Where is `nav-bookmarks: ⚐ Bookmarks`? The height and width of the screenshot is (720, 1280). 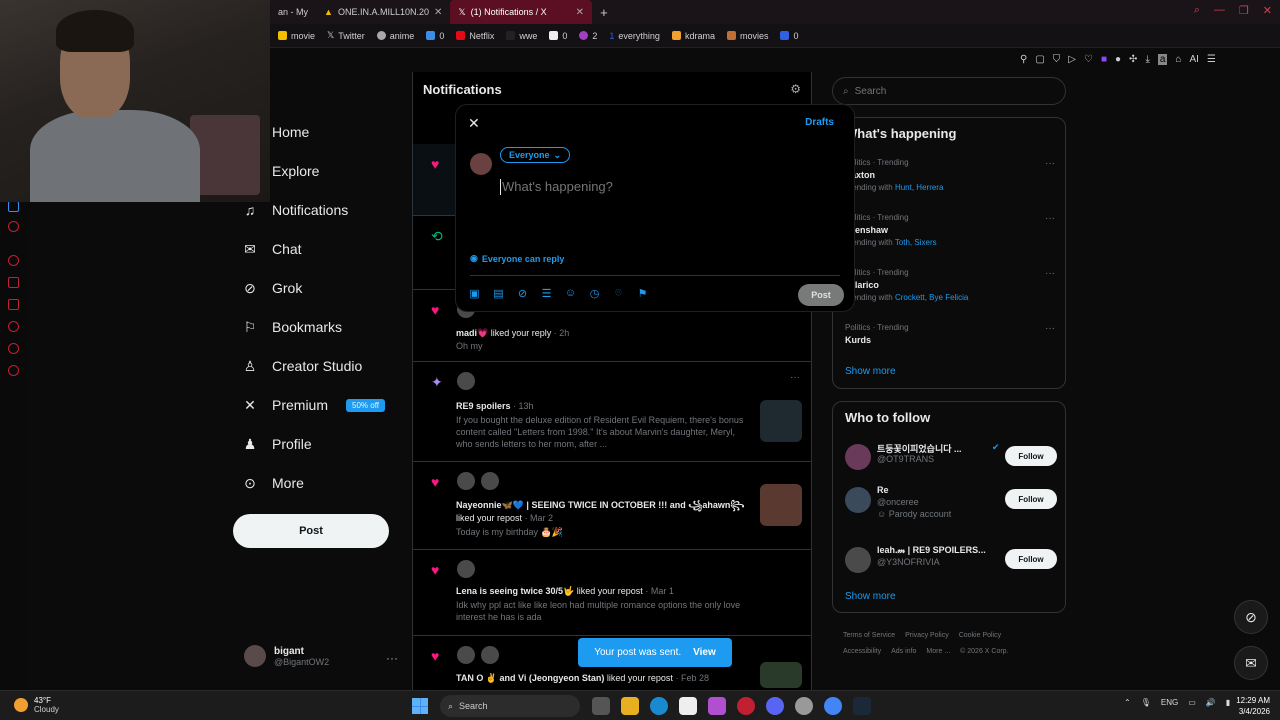
nav-bookmarks: ⚐ Bookmarks is located at coordinates (292, 327).